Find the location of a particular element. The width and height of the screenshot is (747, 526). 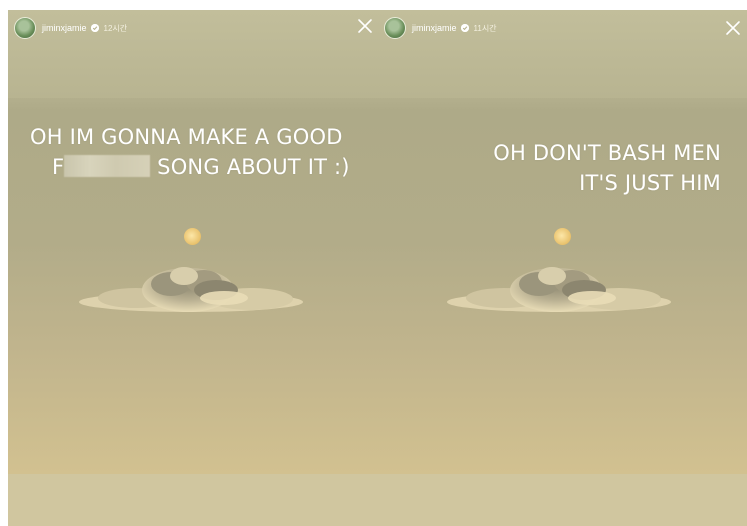

story-header: jiminxjamie 11시간 is located at coordinates (562, 28).